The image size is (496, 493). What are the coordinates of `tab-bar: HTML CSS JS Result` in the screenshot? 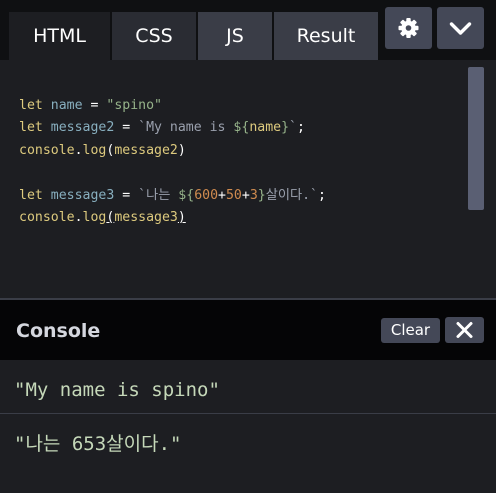 It's located at (248, 30).